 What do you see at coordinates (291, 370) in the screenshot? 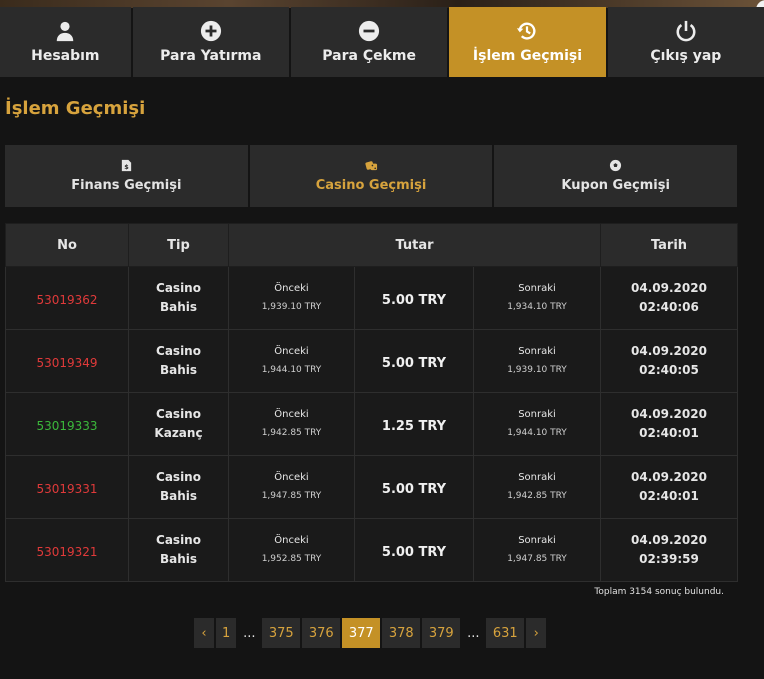
I see `previous-balance: 1,944.10 TRY` at bounding box center [291, 370].